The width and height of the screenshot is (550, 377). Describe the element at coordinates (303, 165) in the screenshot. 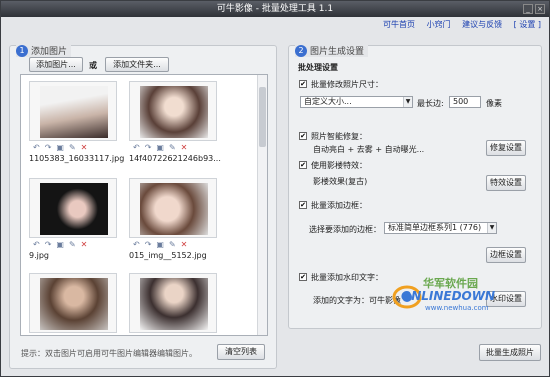

I see `effect-checkbox: ✔` at that location.